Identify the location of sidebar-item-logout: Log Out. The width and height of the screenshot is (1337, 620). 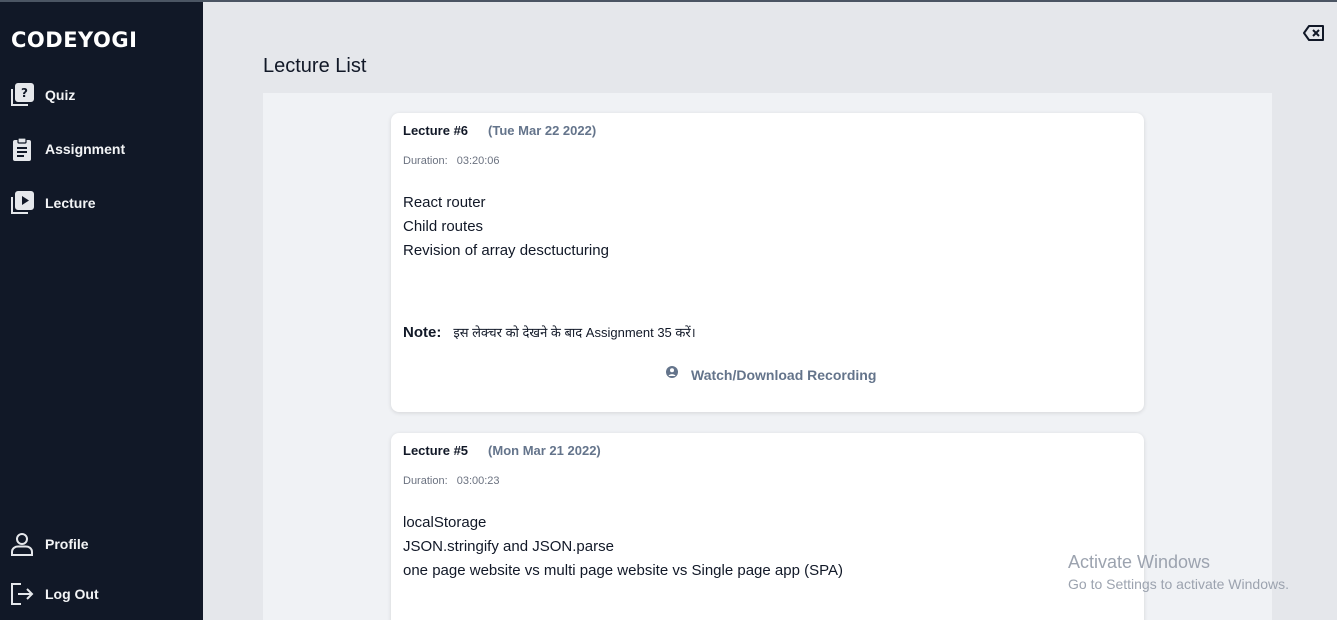
(54, 594).